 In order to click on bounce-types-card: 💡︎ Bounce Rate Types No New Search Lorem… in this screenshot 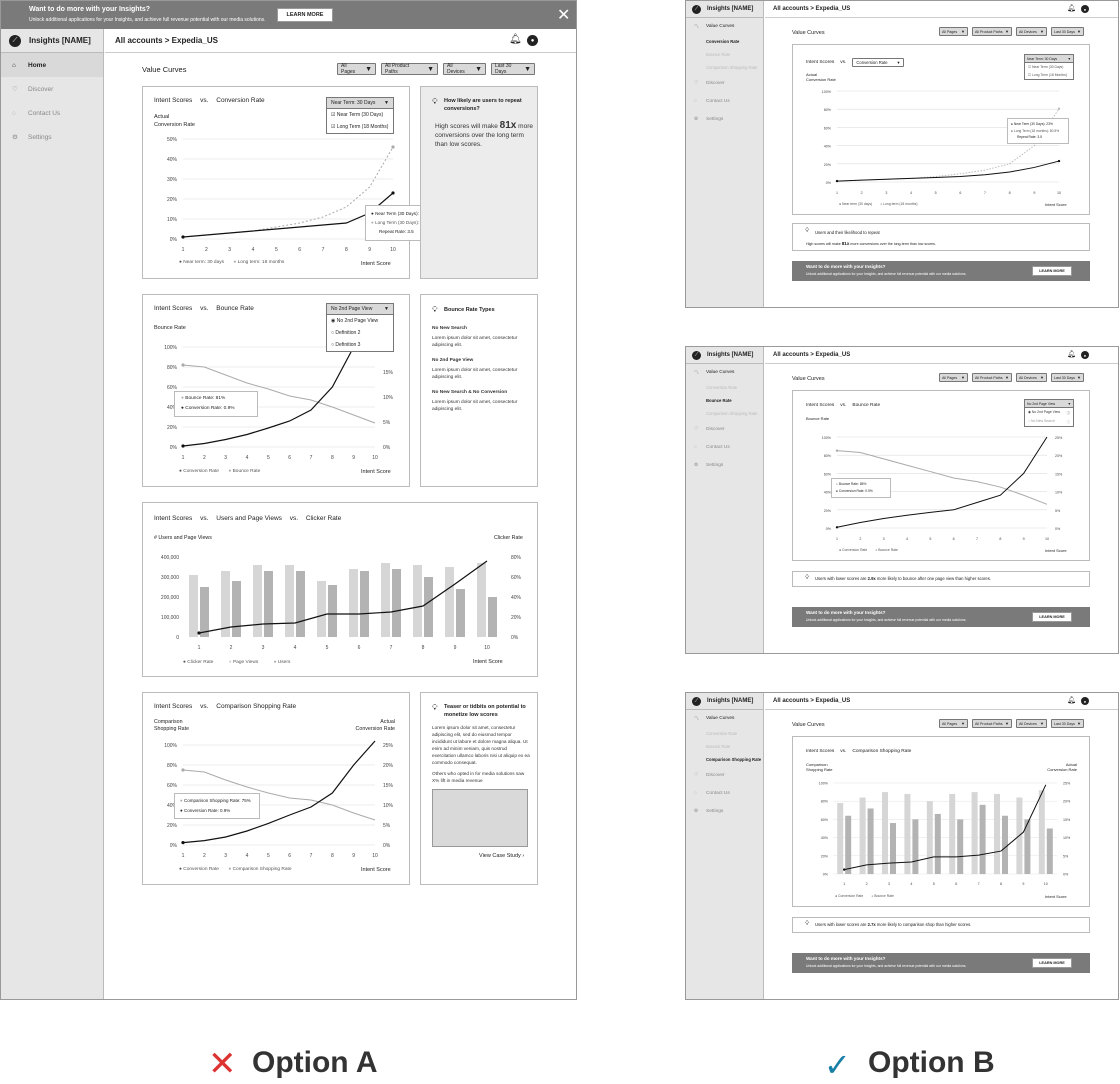, I will do `click(479, 390)`.